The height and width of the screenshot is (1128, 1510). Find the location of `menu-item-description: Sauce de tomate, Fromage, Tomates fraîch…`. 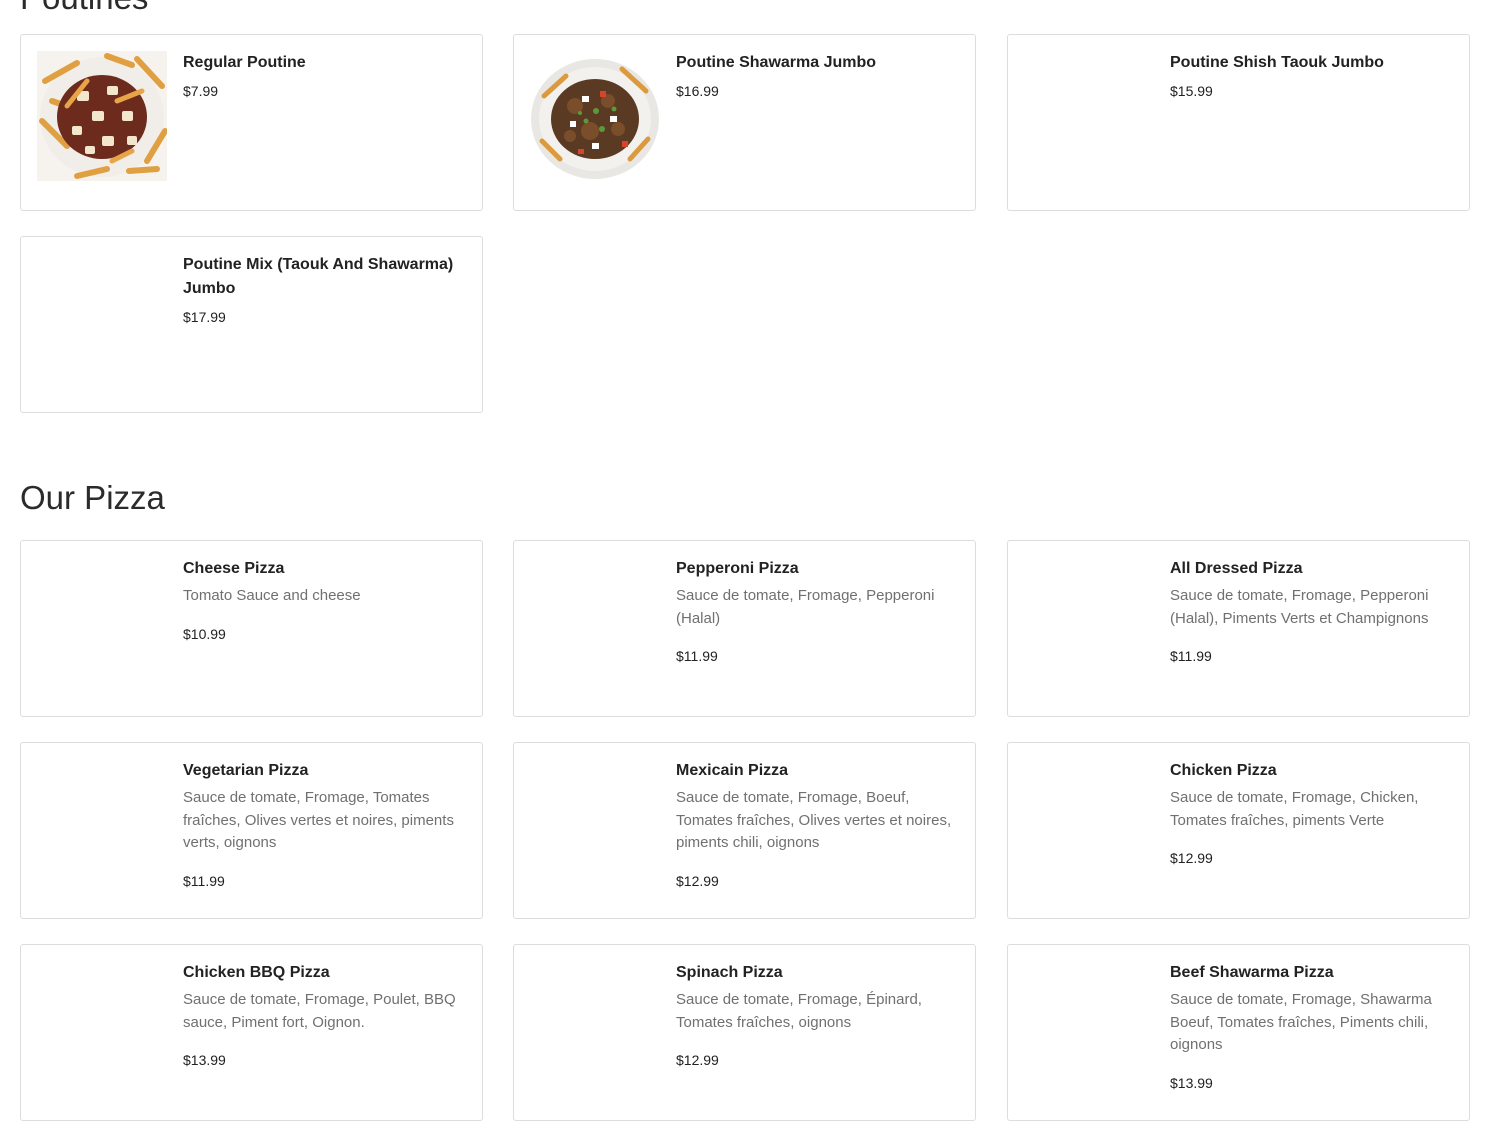

menu-item-description: Sauce de tomate, Fromage, Tomates fraîch… is located at coordinates (318, 820).